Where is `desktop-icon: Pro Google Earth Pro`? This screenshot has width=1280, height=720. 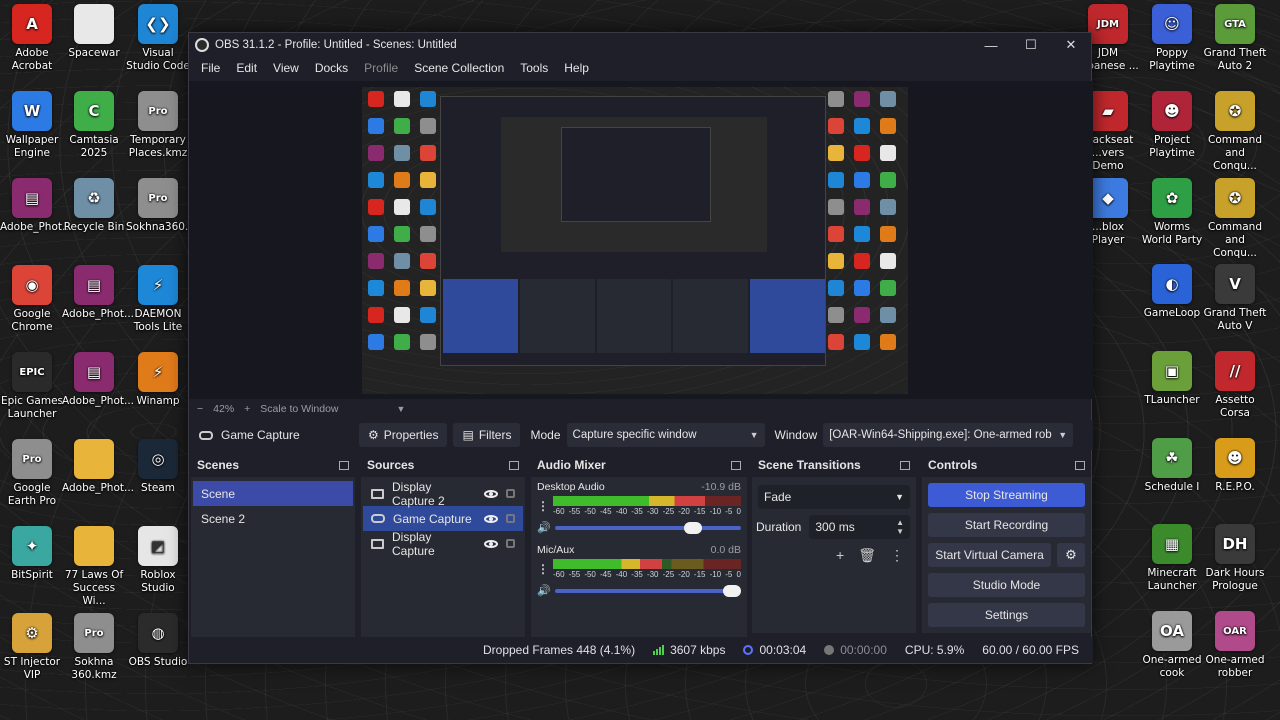
desktop-icon: Pro Google Earth Pro is located at coordinates (32, 473).